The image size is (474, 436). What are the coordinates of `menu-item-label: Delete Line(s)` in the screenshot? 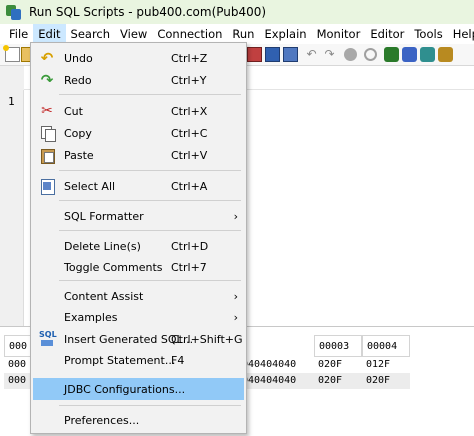 It's located at (102, 246).